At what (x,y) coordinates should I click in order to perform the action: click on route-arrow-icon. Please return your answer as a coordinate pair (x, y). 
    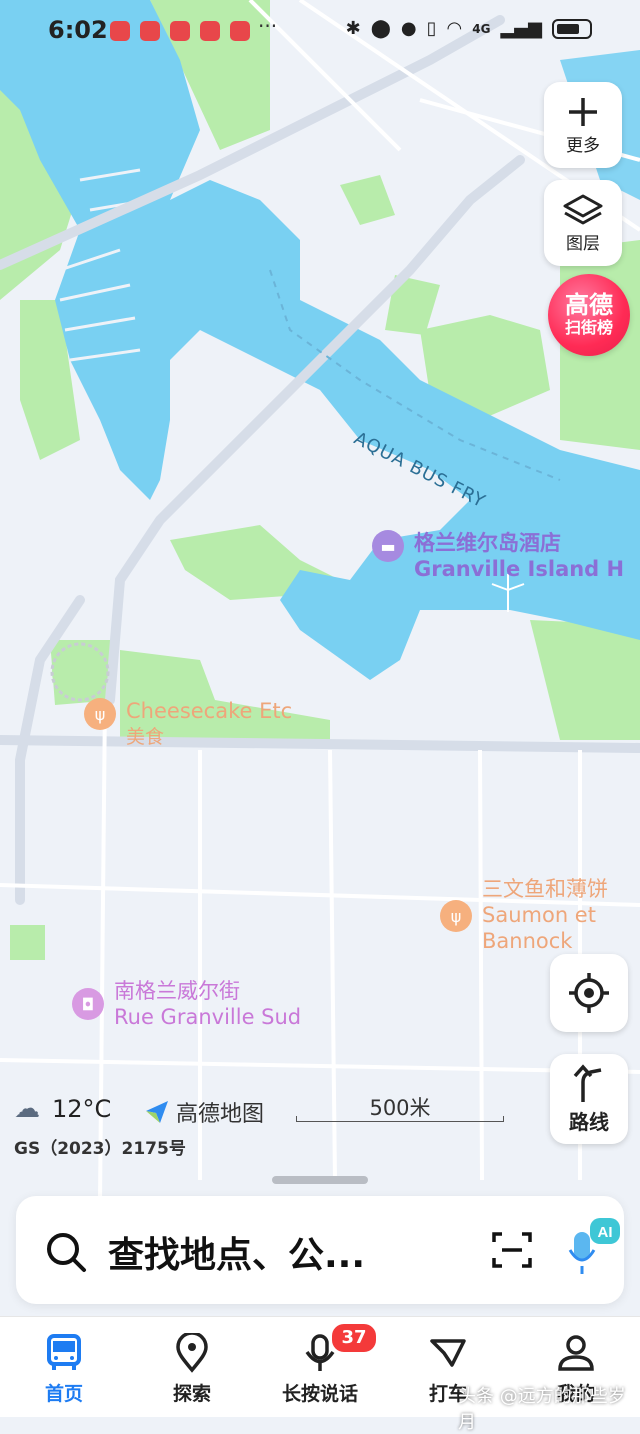
    Looking at the image, I should click on (587, 1082).